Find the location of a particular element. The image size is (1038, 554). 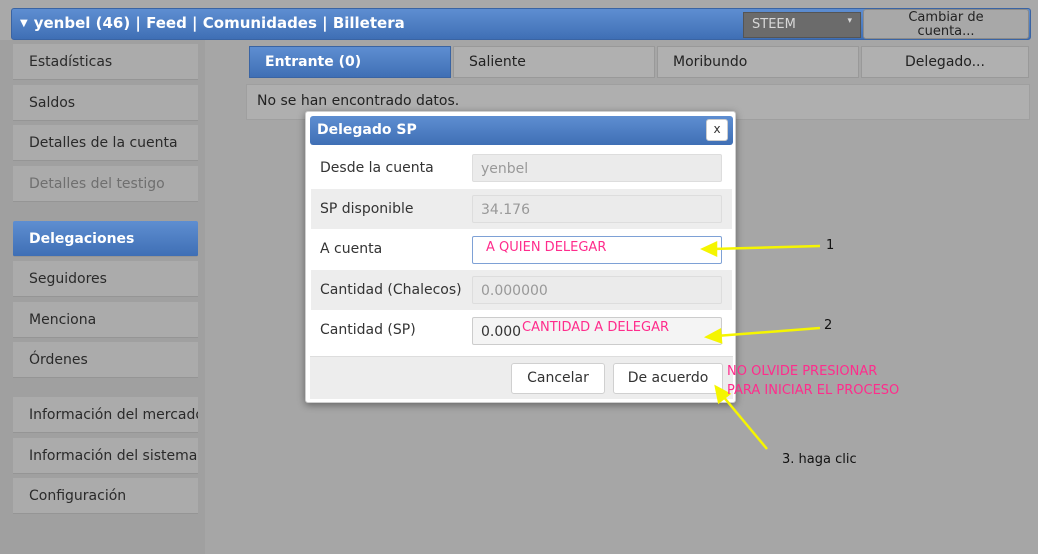

chevron-down-icon: ▾ is located at coordinates (849, 21).